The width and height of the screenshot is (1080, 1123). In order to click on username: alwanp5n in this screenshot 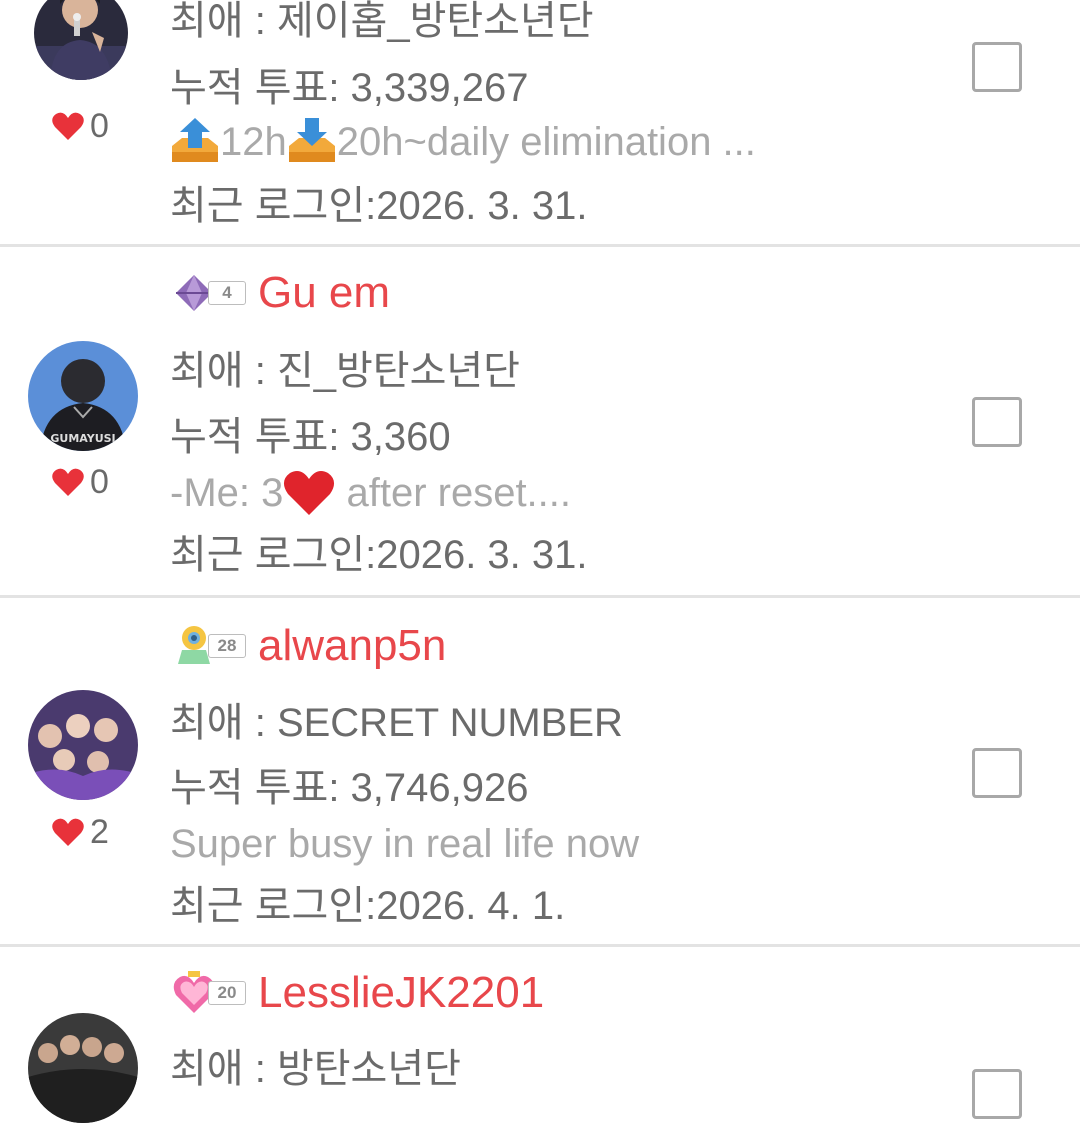, I will do `click(352, 646)`.